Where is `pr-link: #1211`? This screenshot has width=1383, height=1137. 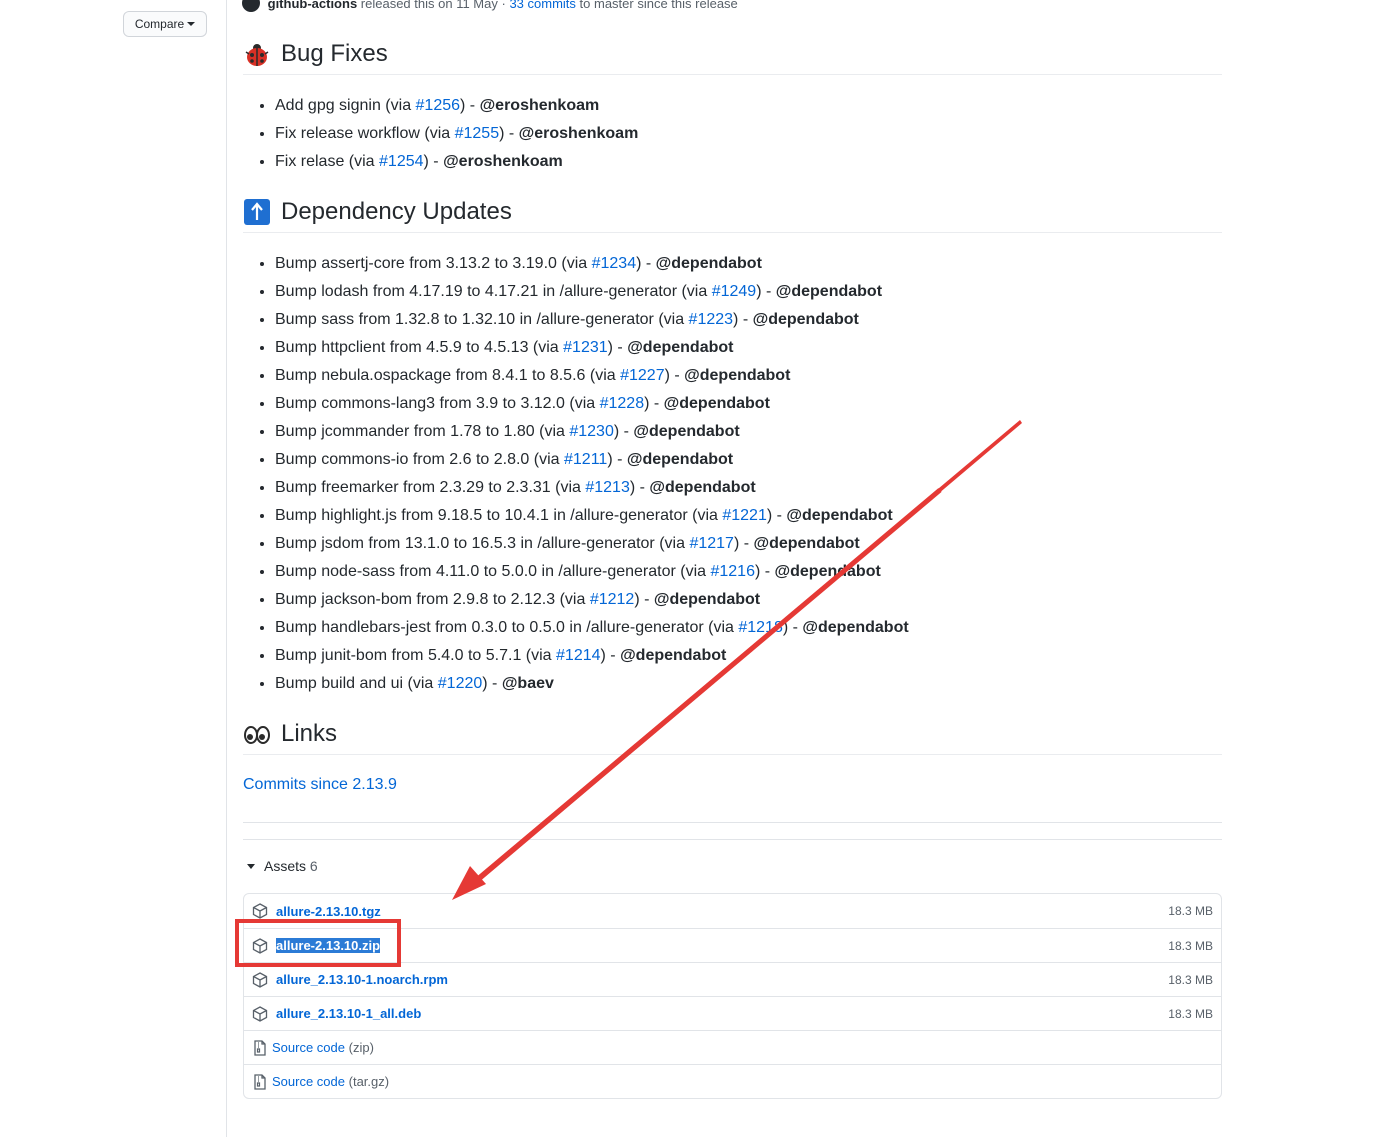
pr-link: #1211 is located at coordinates (585, 459).